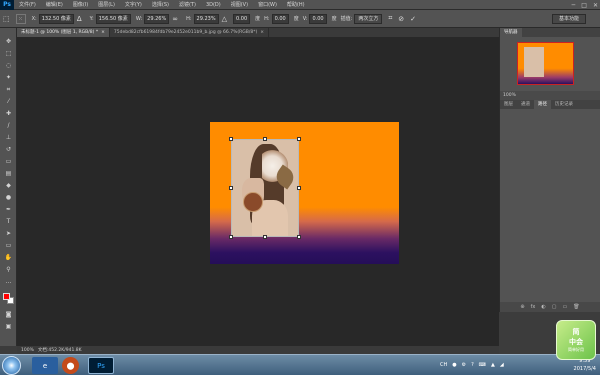  What do you see at coordinates (187, 5) in the screenshot?
I see `menu-filter: 滤镜(T)` at bounding box center [187, 5].